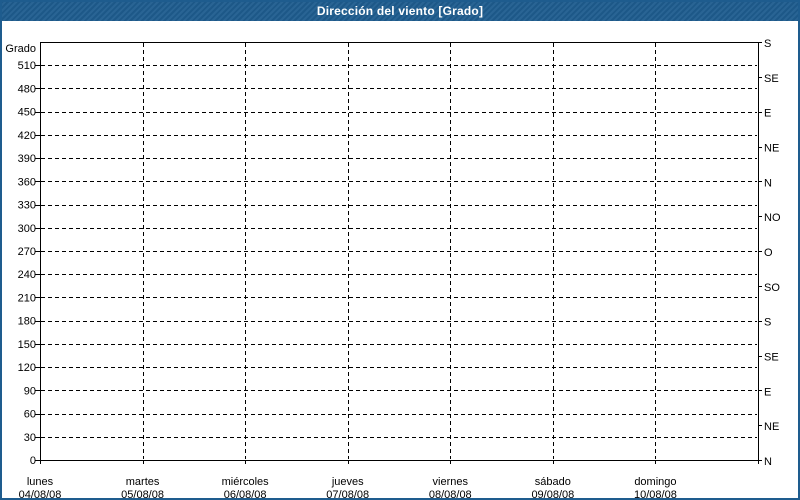 The image size is (800, 500). I want to click on title-bar: Dirección del viento [Grado], so click(400, 11).